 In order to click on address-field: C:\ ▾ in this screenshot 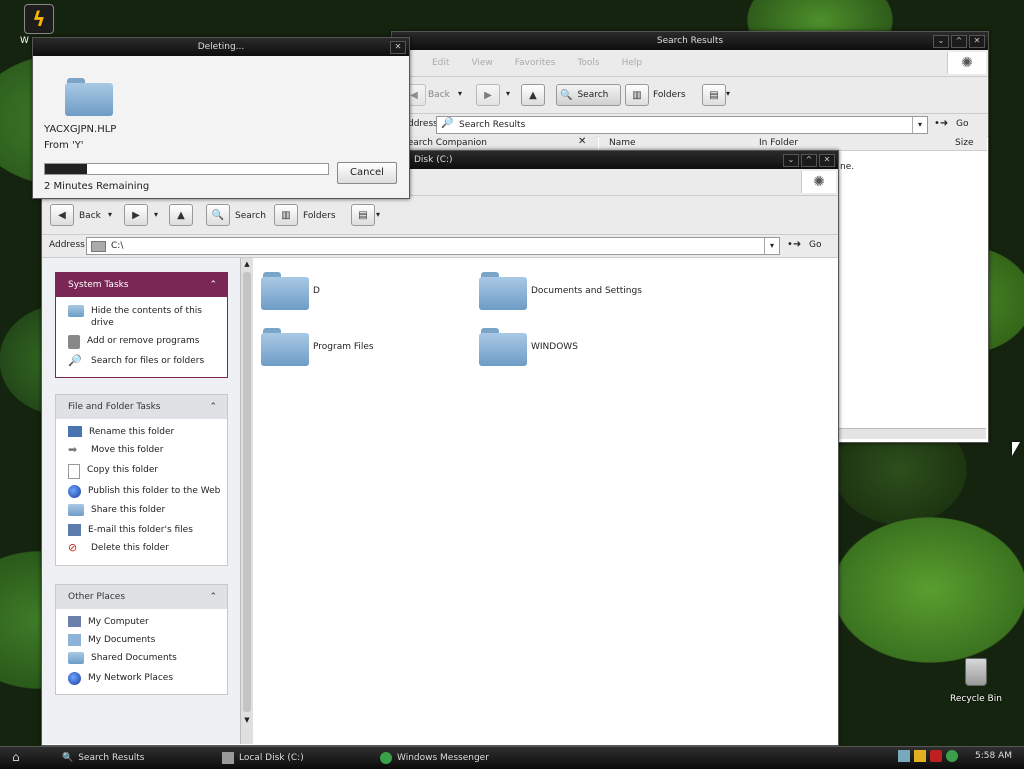, I will do `click(433, 246)`.